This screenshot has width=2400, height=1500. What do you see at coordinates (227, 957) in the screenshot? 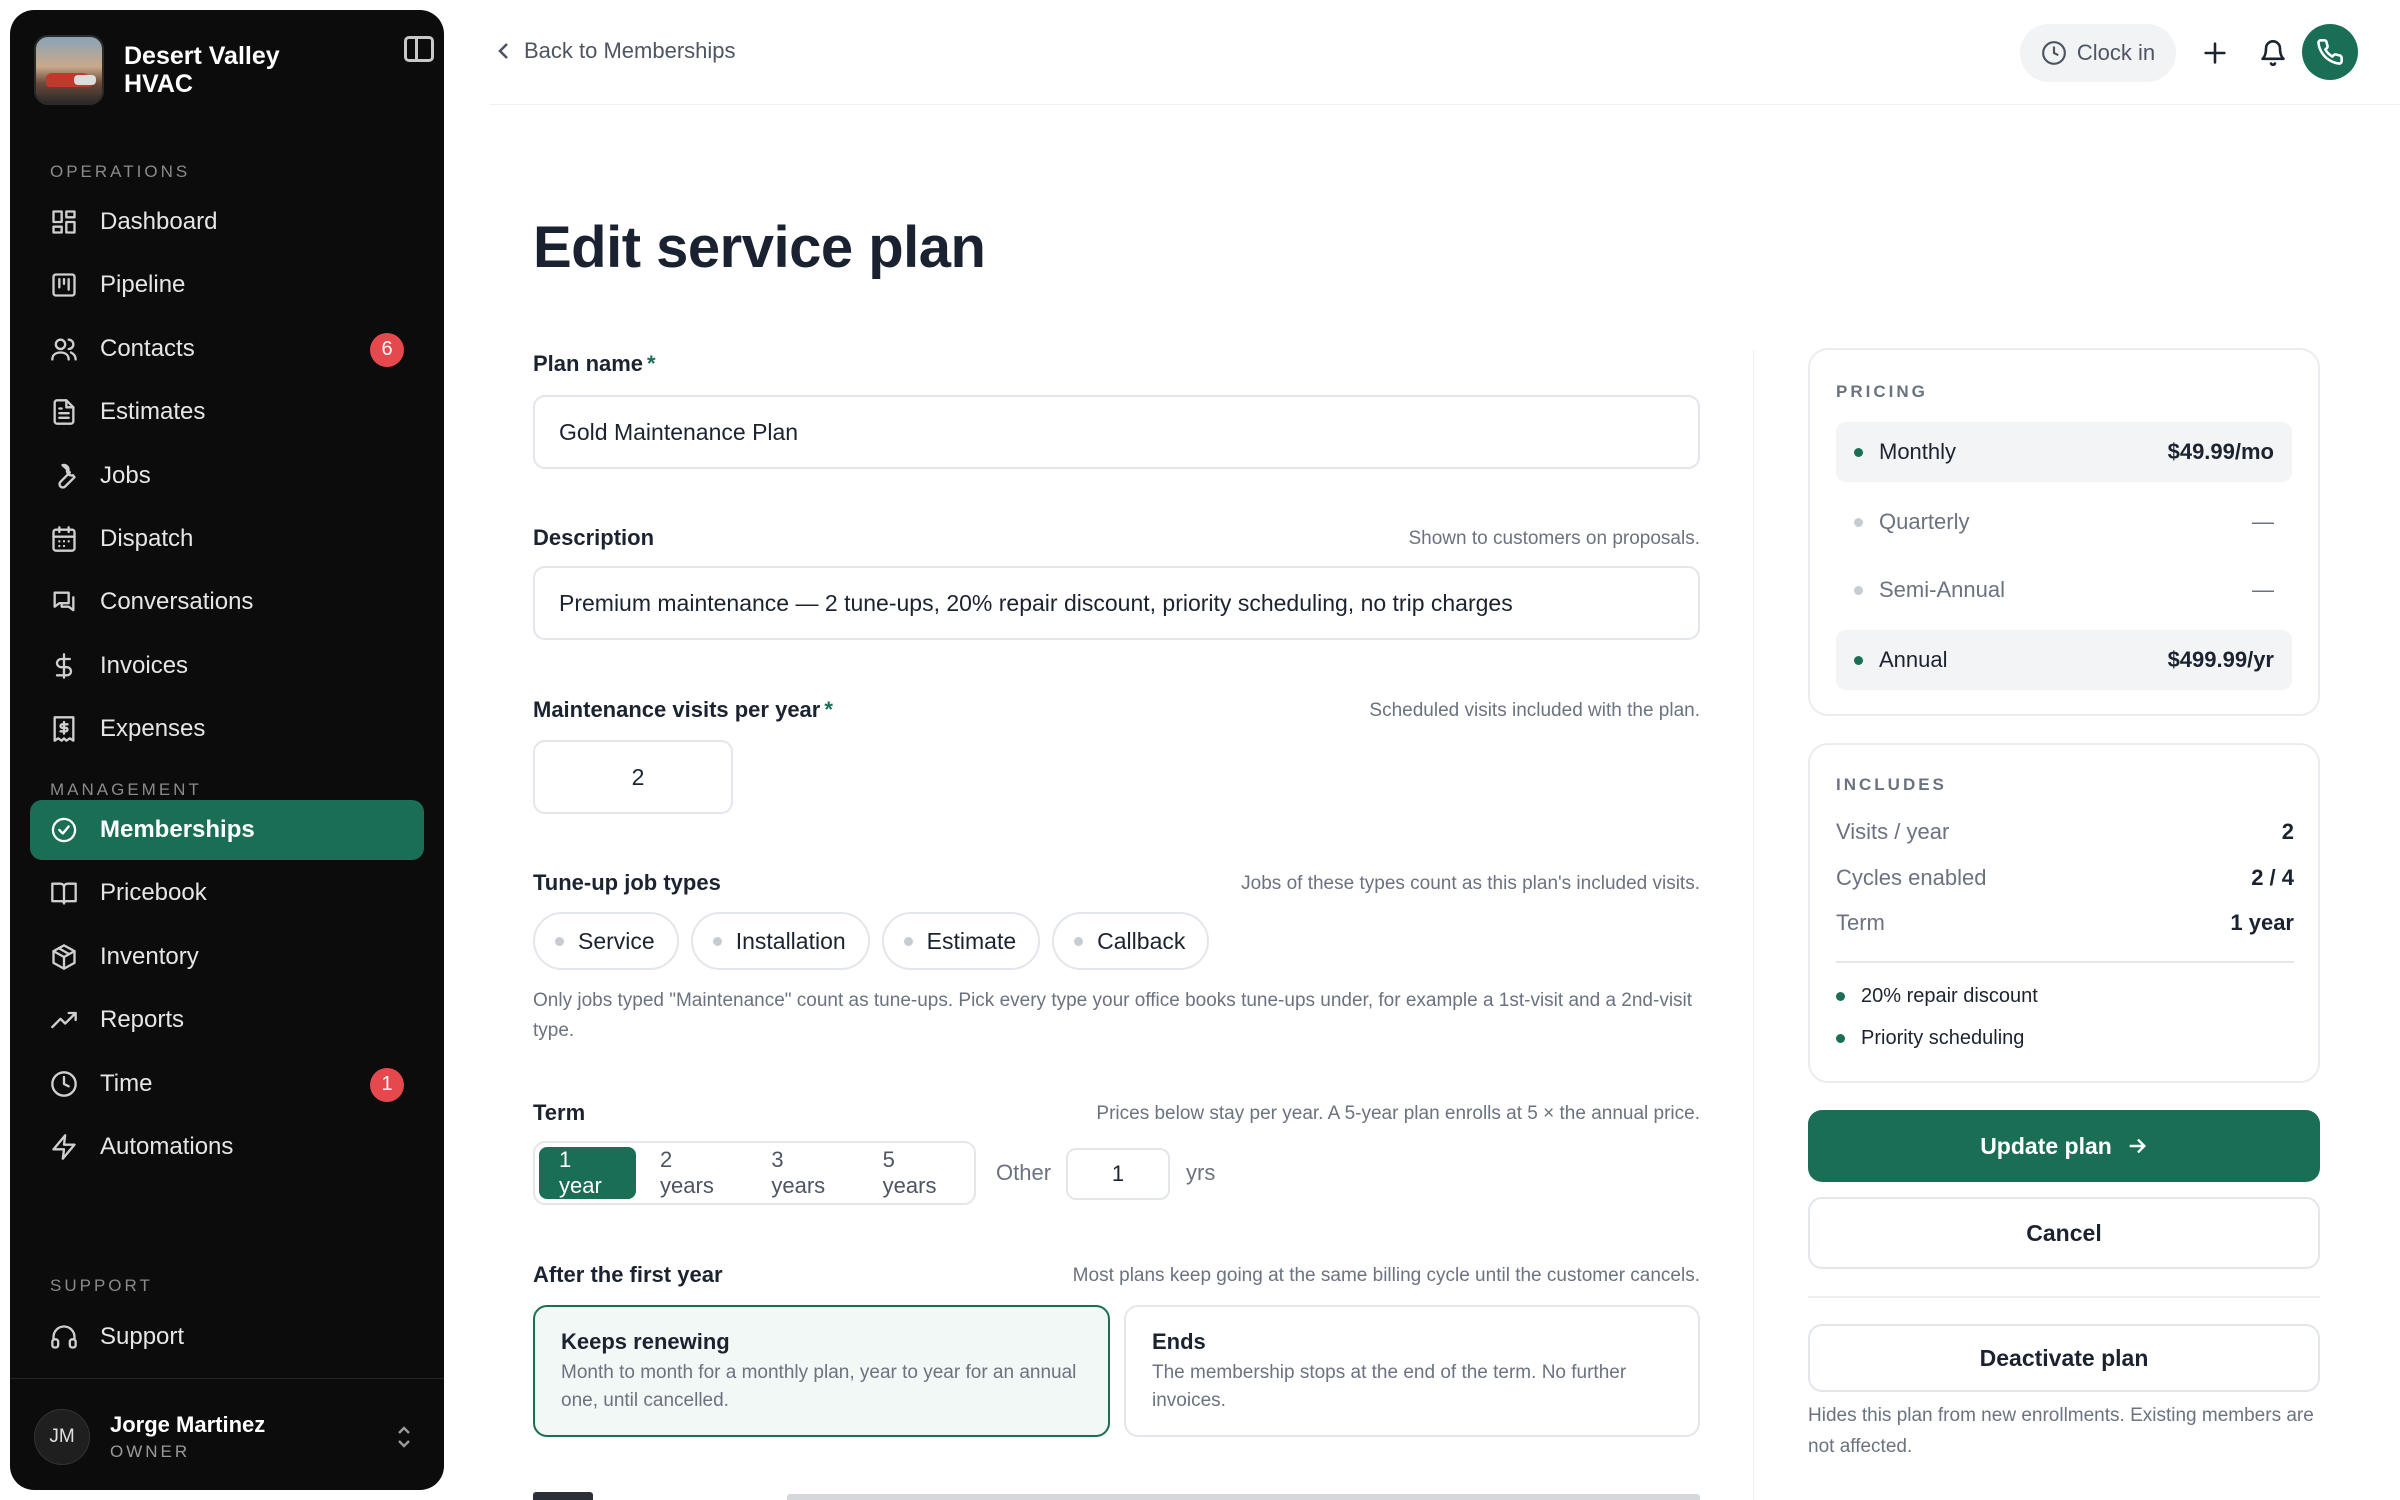
I see `sidebar-item-inventory: Inventory` at bounding box center [227, 957].